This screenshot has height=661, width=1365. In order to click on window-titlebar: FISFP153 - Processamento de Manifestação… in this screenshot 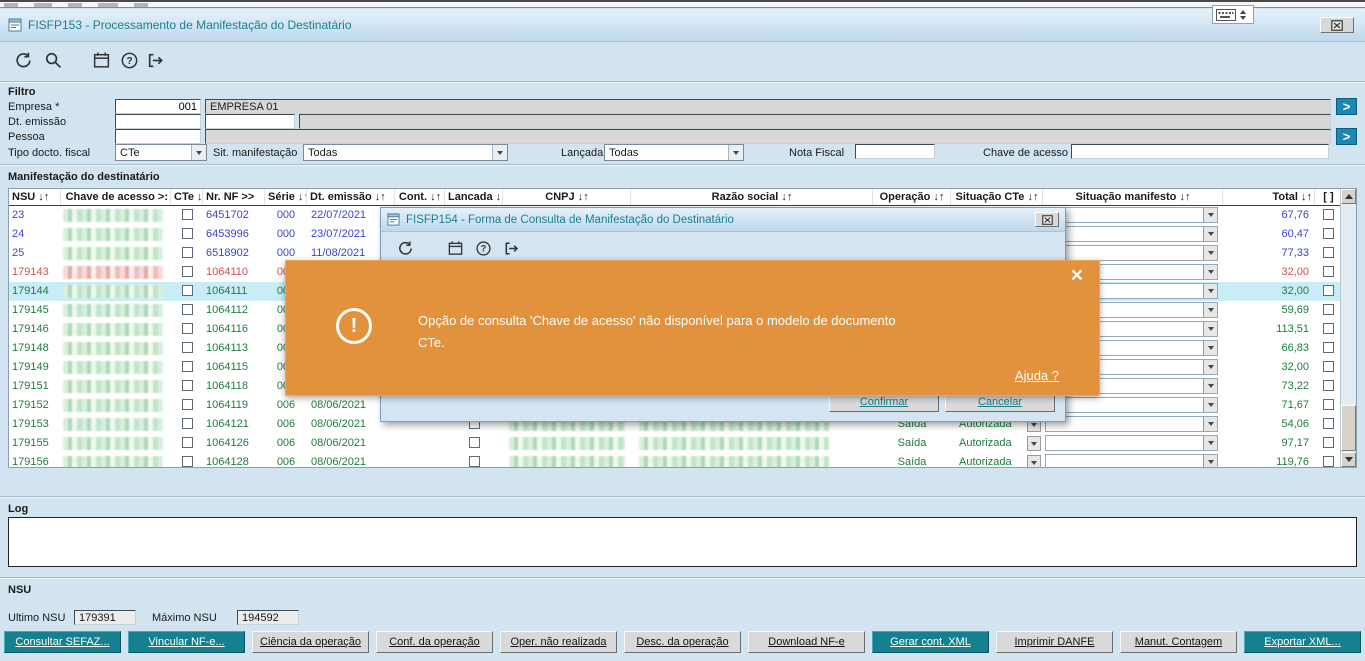, I will do `click(682, 25)`.